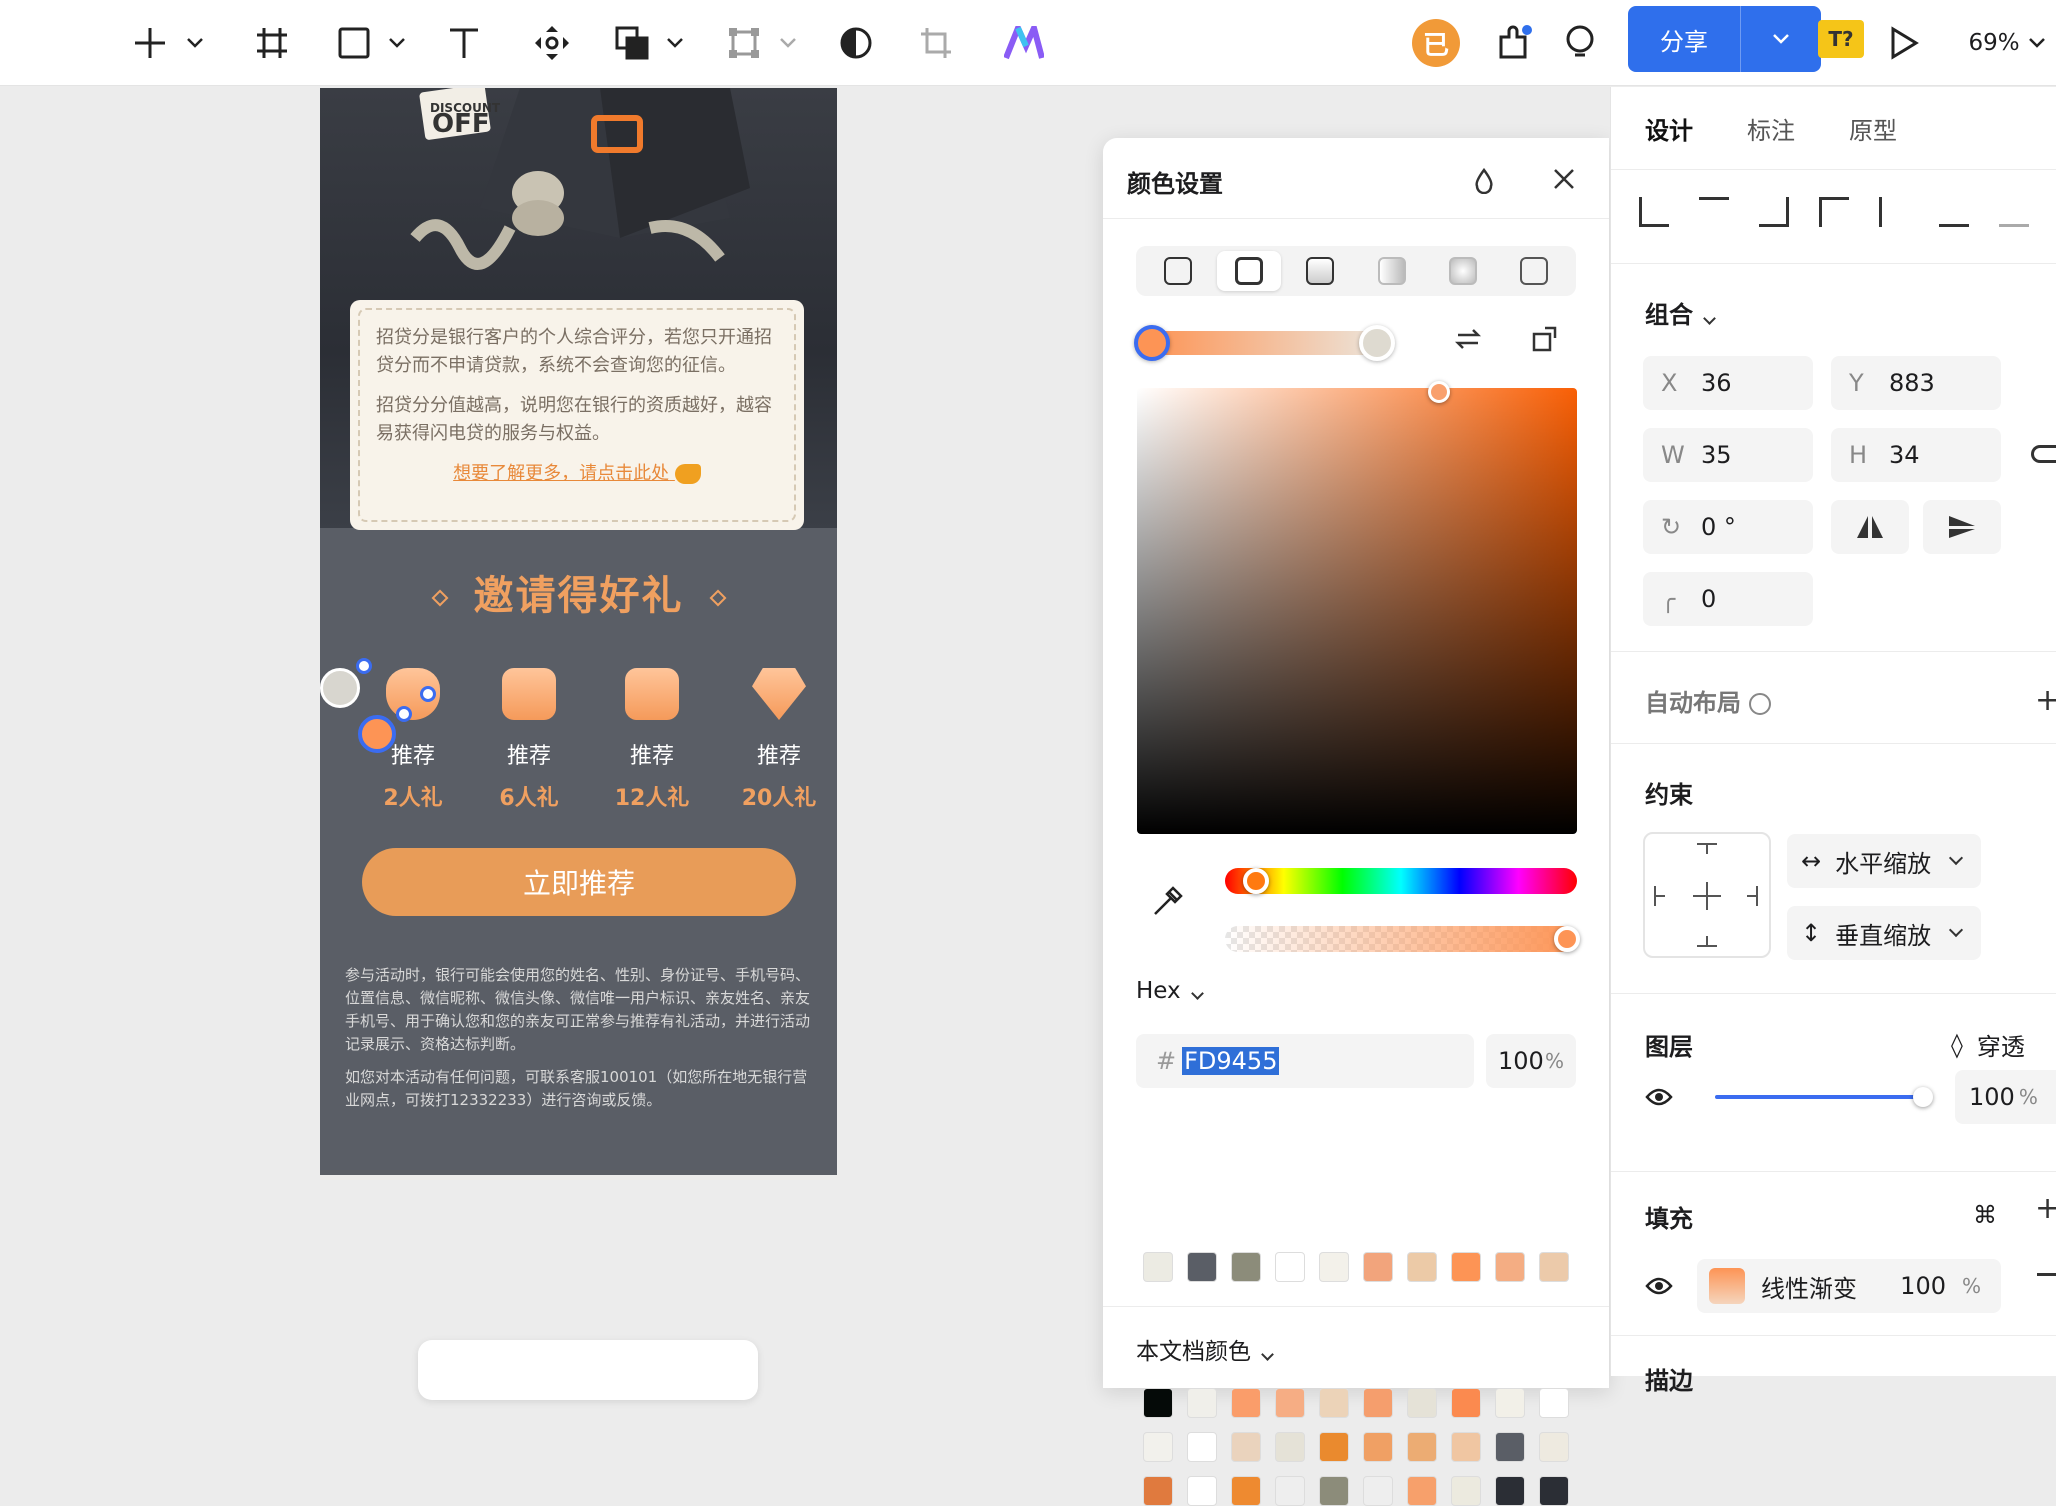 Image resolution: width=2056 pixels, height=1506 pixels. Describe the element at coordinates (1873, 128) in the screenshot. I see `tab-prototype: 原型` at that location.